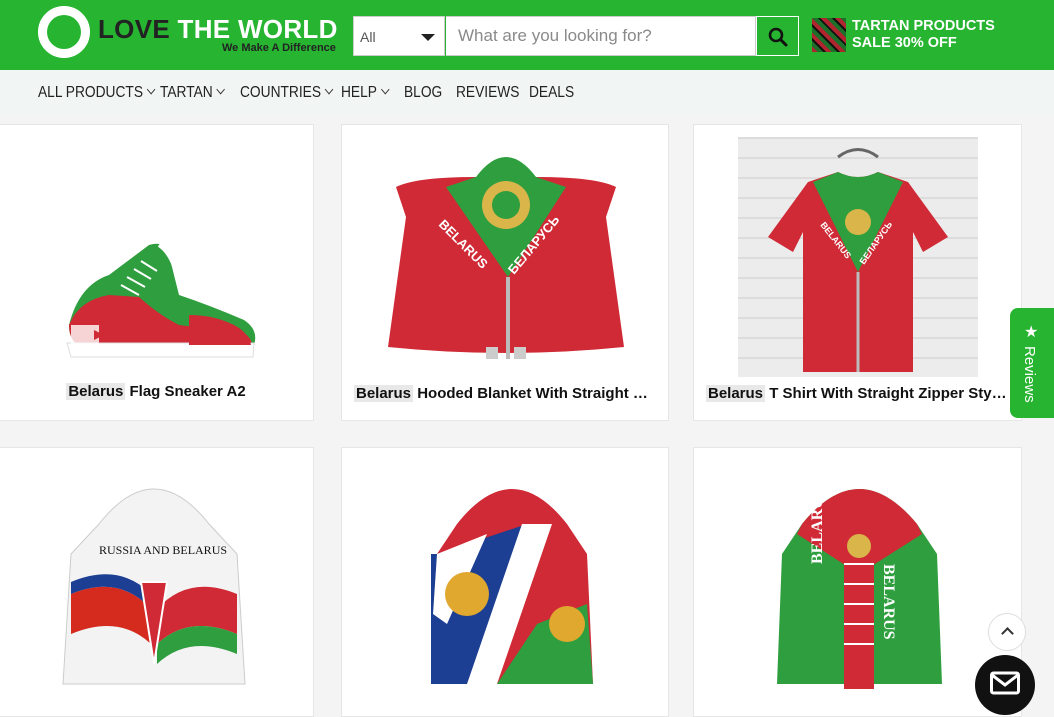  Describe the element at coordinates (512, 584) in the screenshot. I see `product-image-hoodie` at that location.